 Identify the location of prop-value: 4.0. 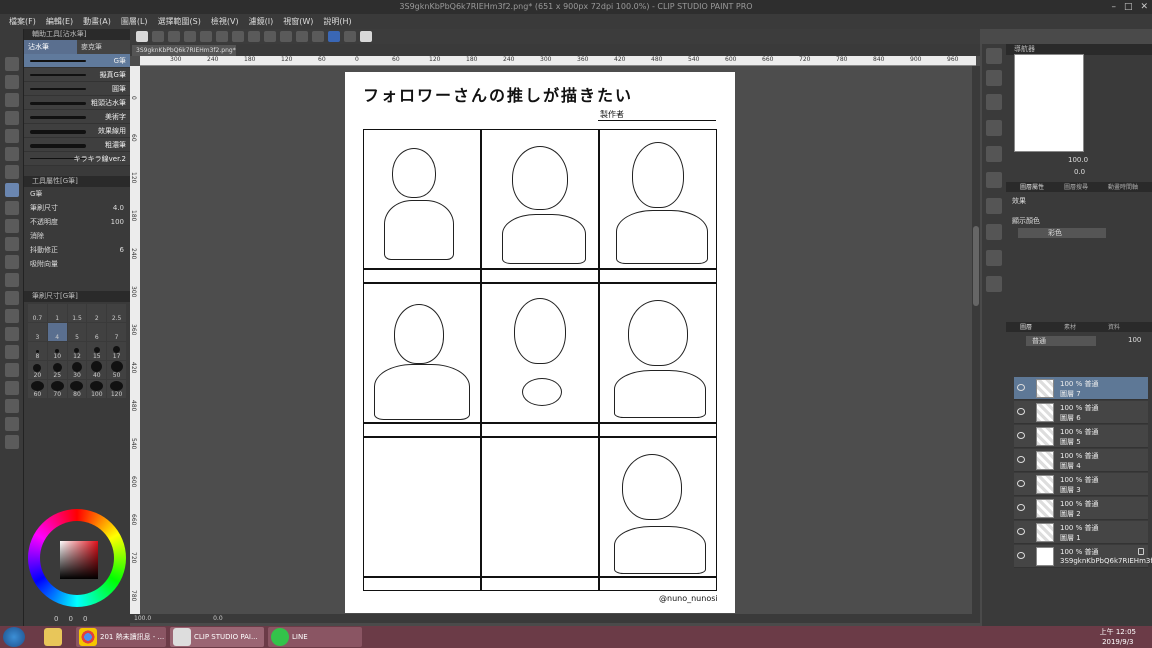
(118, 208).